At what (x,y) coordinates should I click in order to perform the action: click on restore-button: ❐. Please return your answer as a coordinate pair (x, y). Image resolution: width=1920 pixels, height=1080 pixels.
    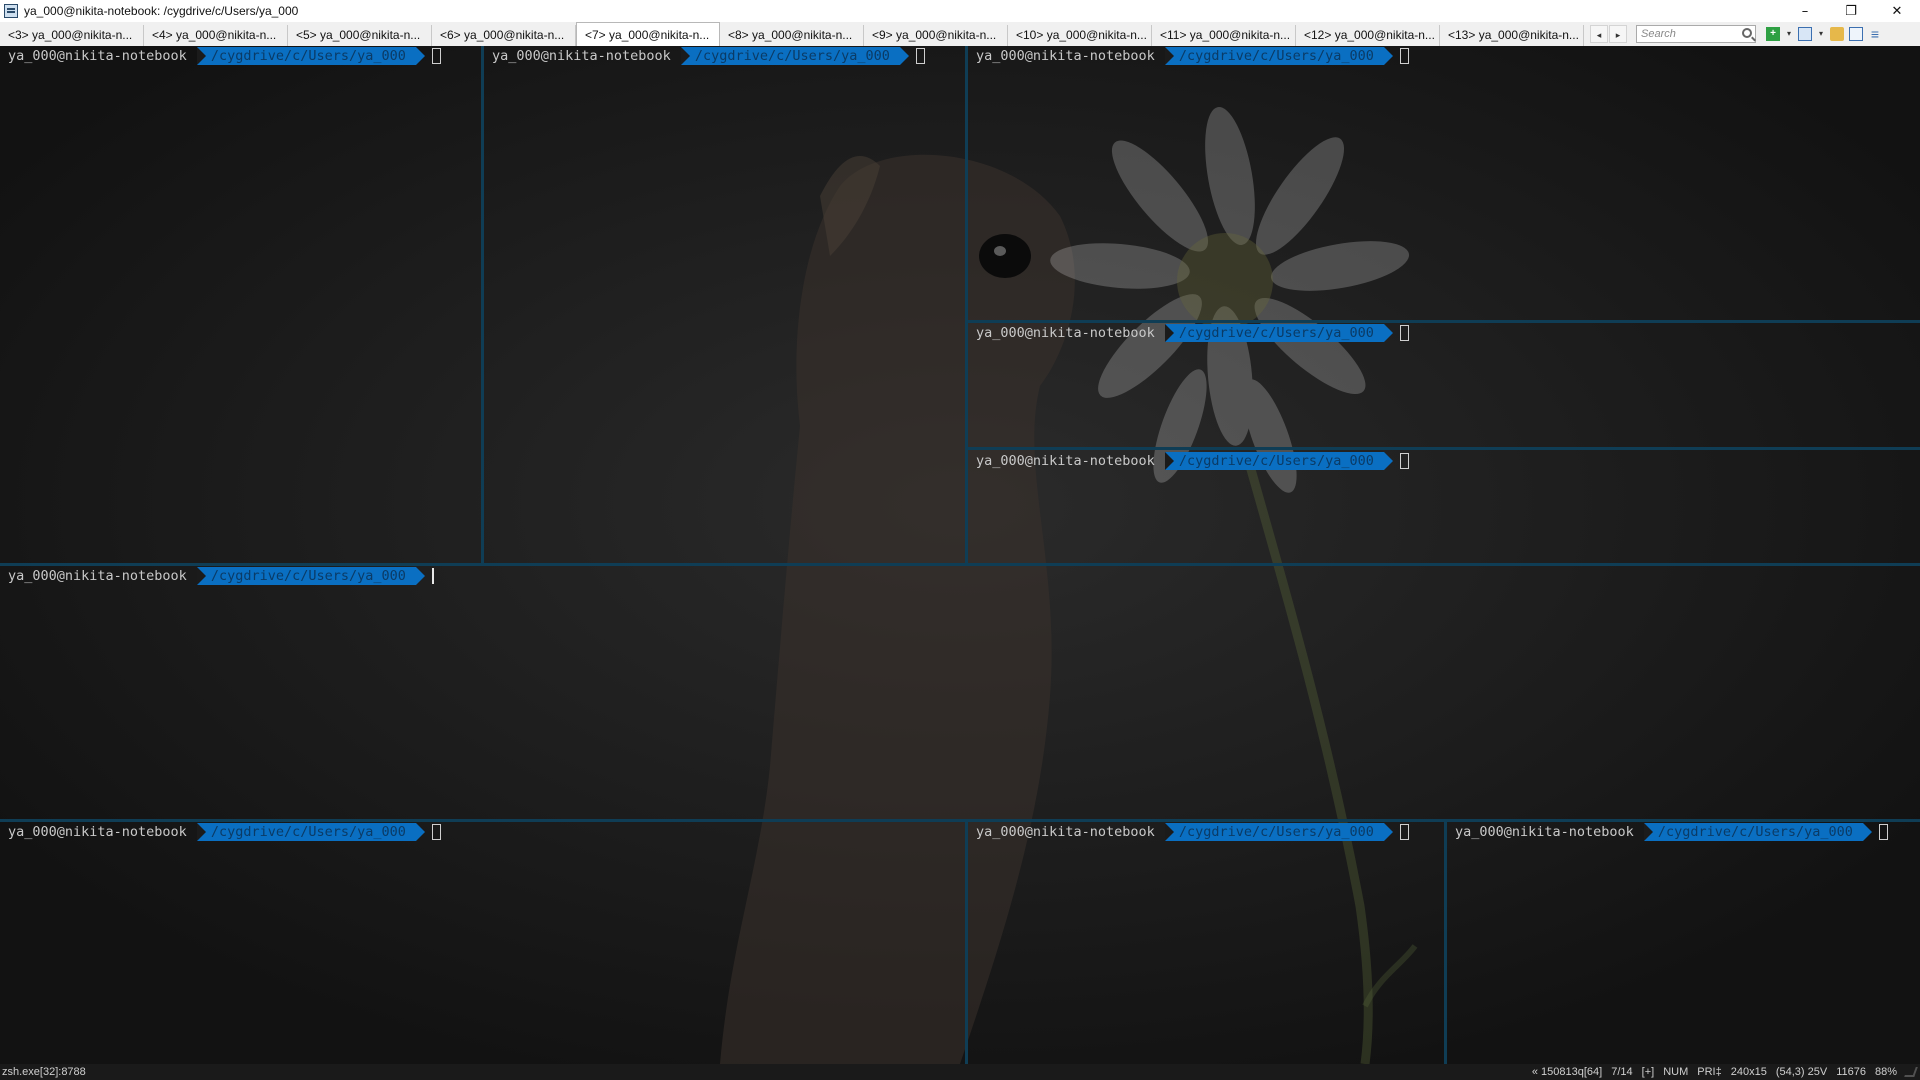
    Looking at the image, I should click on (1851, 11).